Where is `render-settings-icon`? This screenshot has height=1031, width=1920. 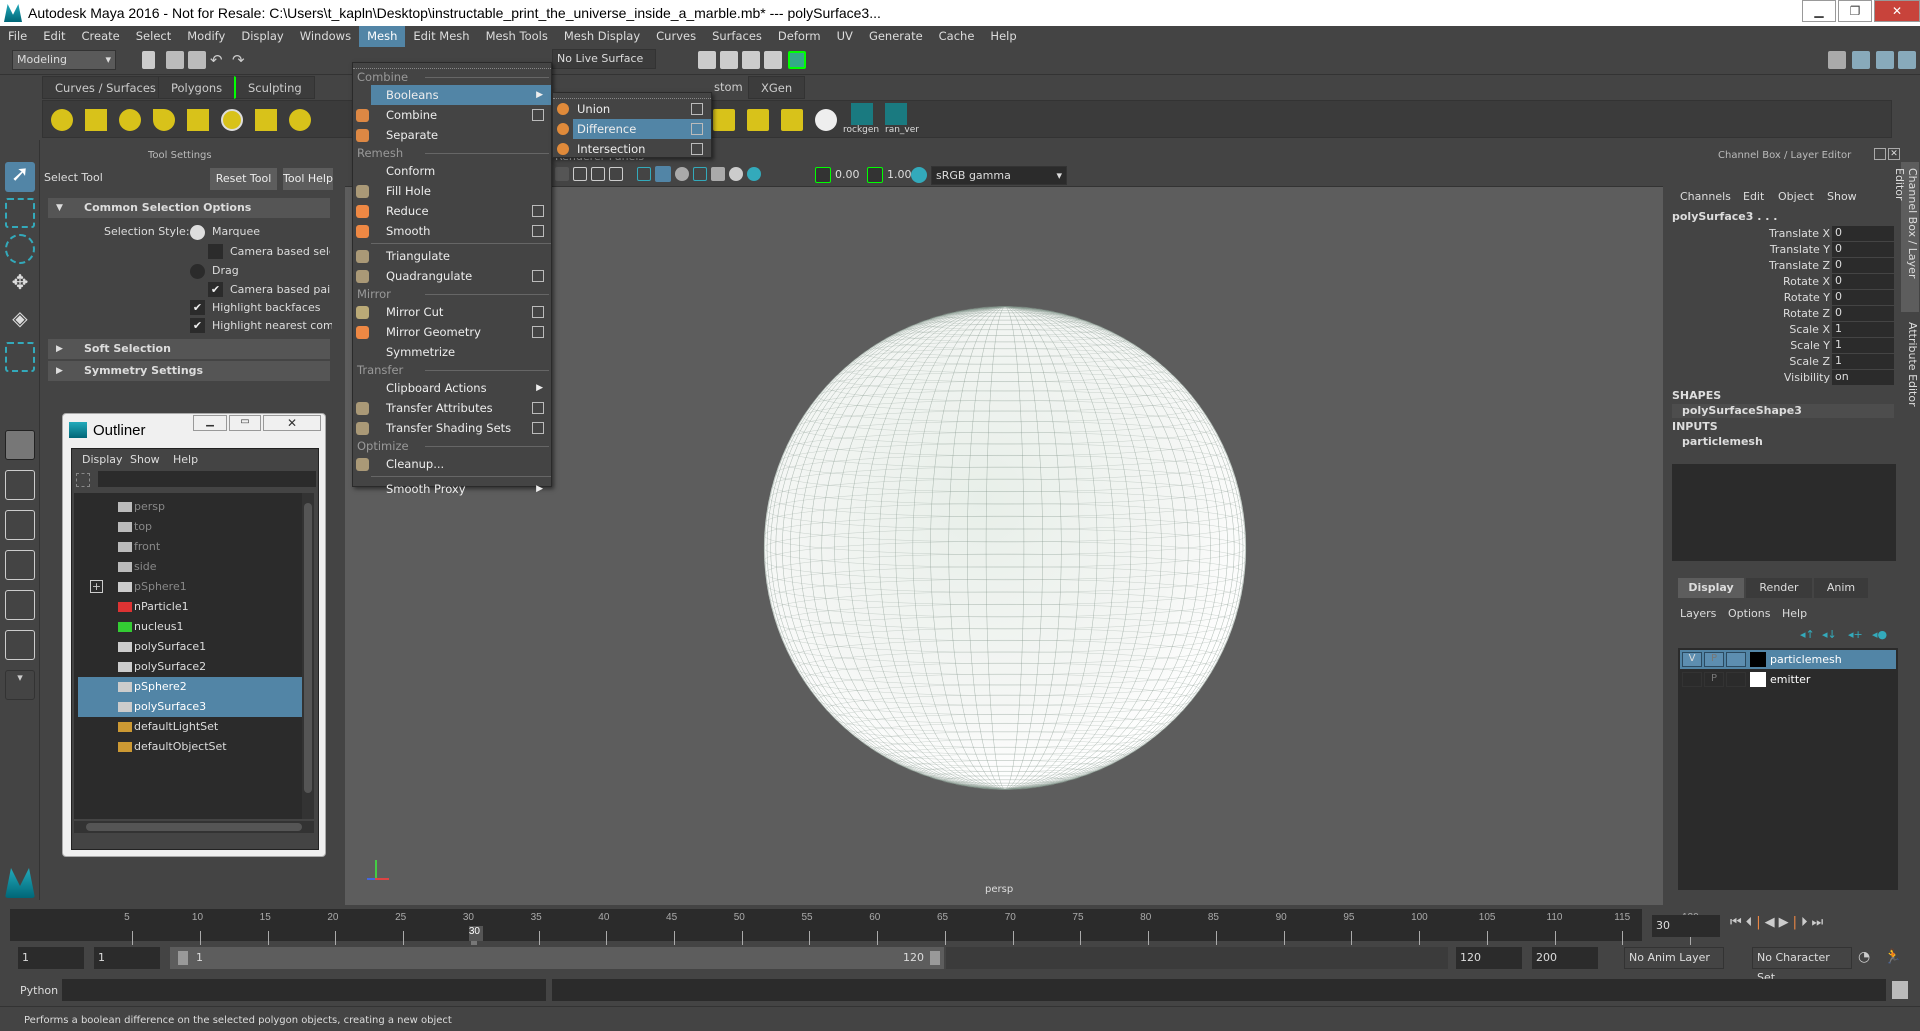 render-settings-icon is located at coordinates (773, 60).